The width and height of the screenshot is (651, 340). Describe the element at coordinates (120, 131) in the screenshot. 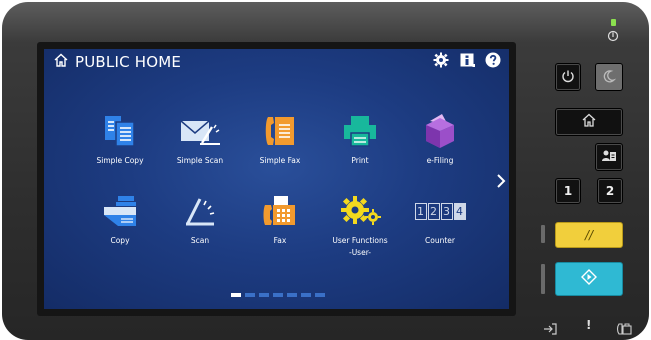

I see `simple-copy-icon` at that location.